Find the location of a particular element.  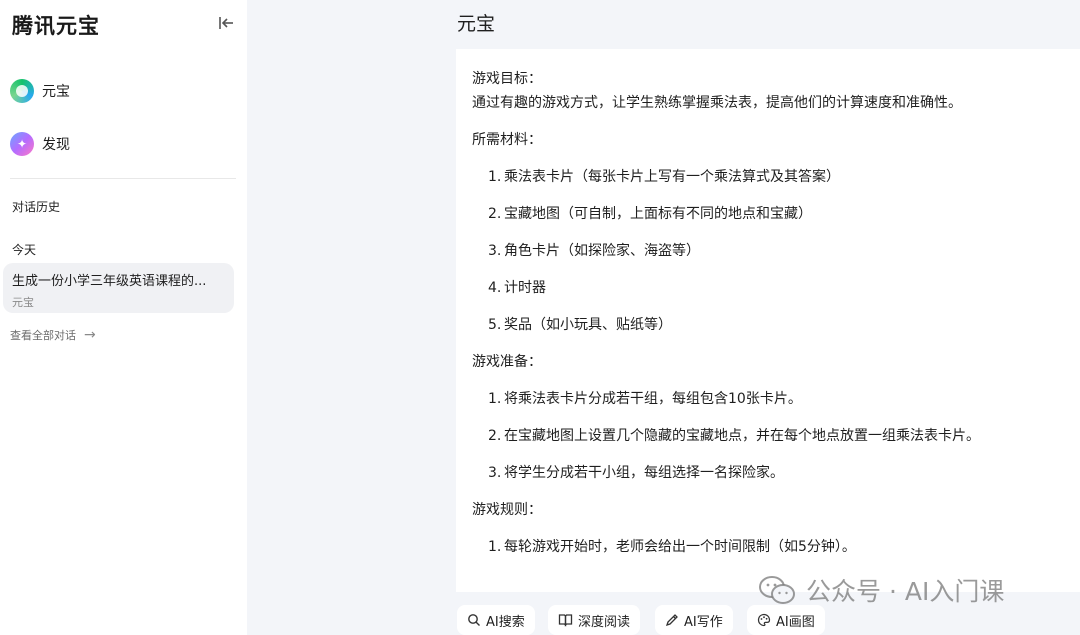

view-all-conversations-link: 查看全部对话 → is located at coordinates (53, 335).